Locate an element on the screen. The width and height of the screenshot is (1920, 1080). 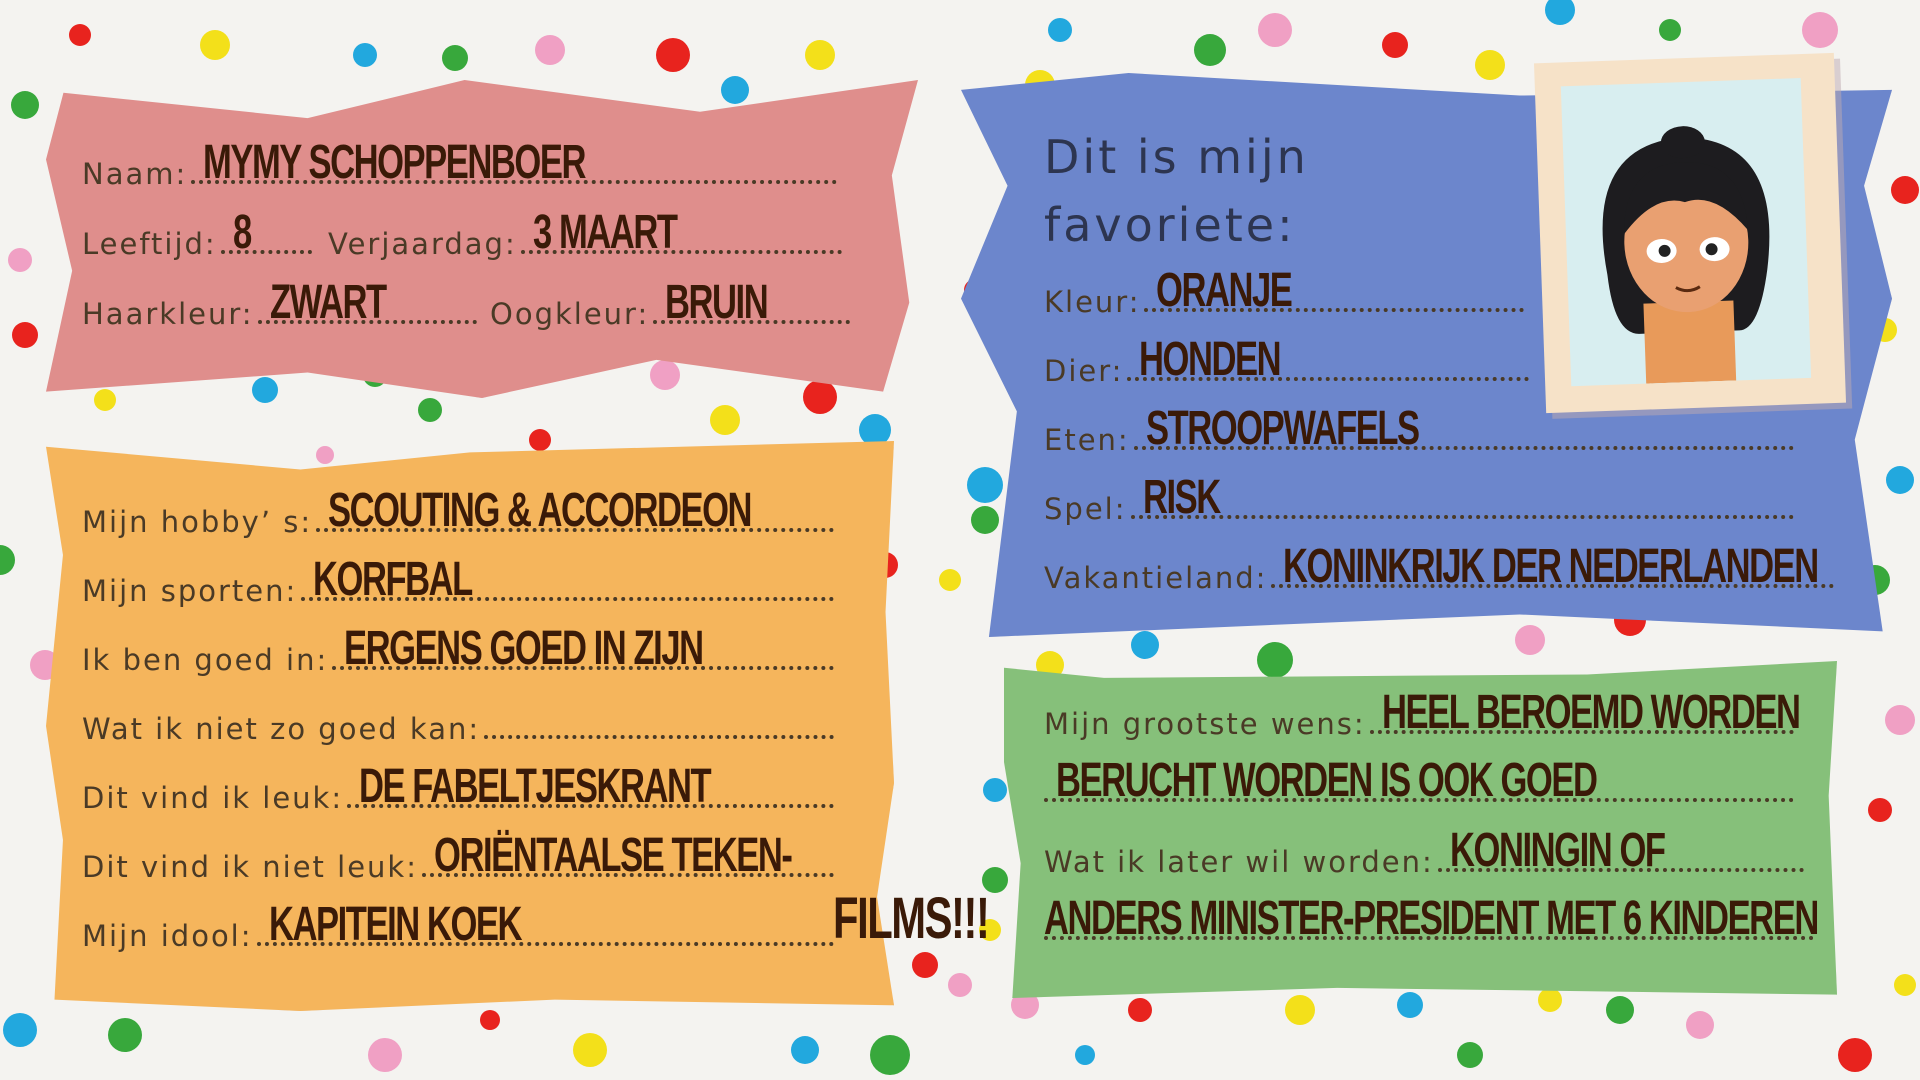
age-row: Leeftijd: 8 is located at coordinates (197, 233).